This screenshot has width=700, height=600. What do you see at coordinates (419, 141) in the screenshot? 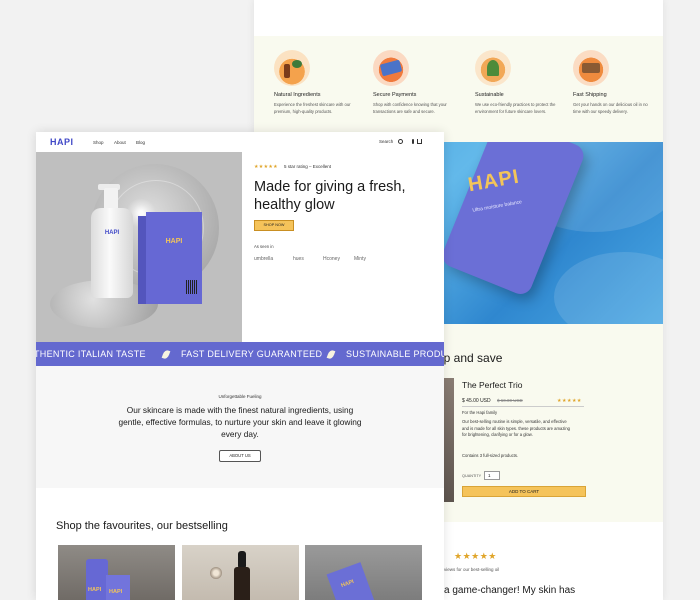
I see `cart-icon` at bounding box center [419, 141].